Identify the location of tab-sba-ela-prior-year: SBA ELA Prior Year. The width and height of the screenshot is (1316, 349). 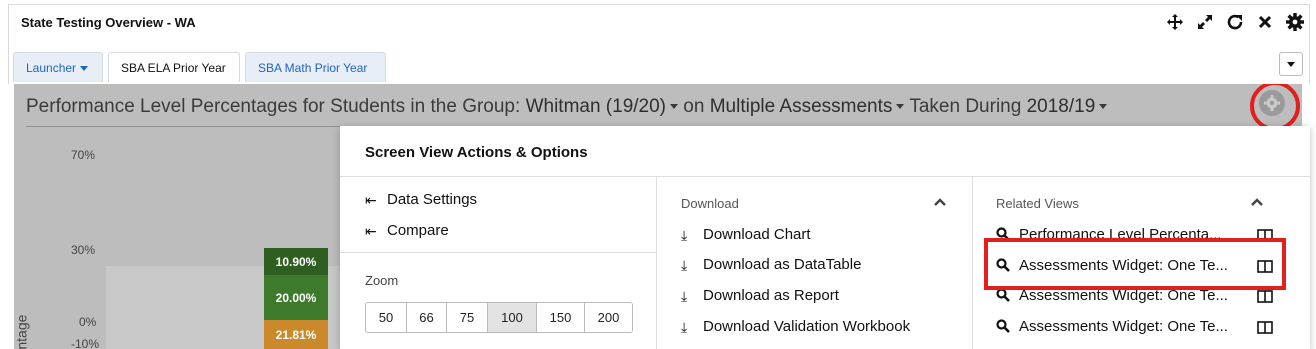
(174, 67).